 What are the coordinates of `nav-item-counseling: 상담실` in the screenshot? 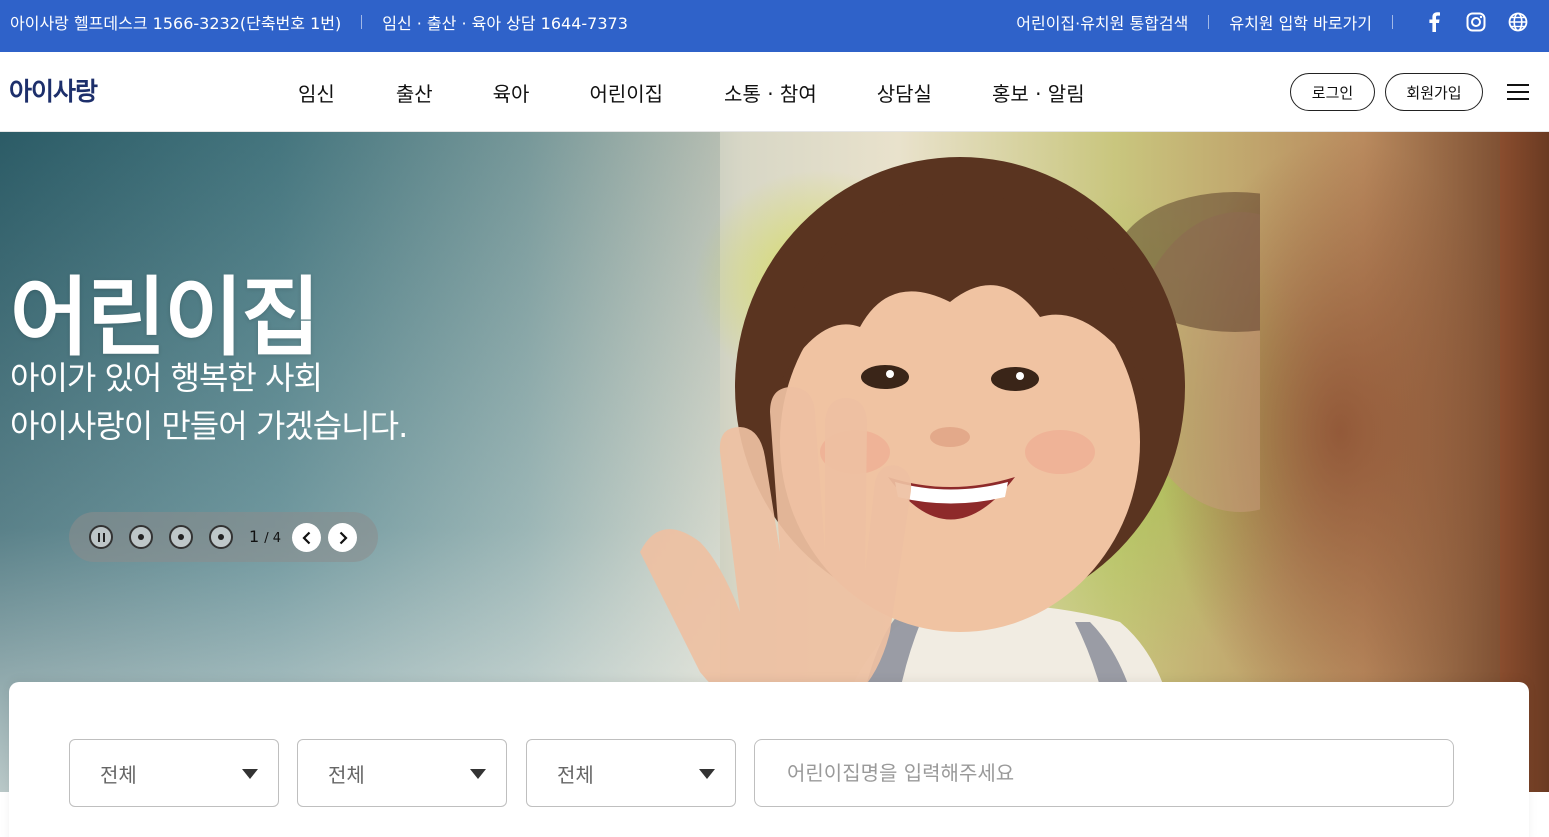 It's located at (904, 92).